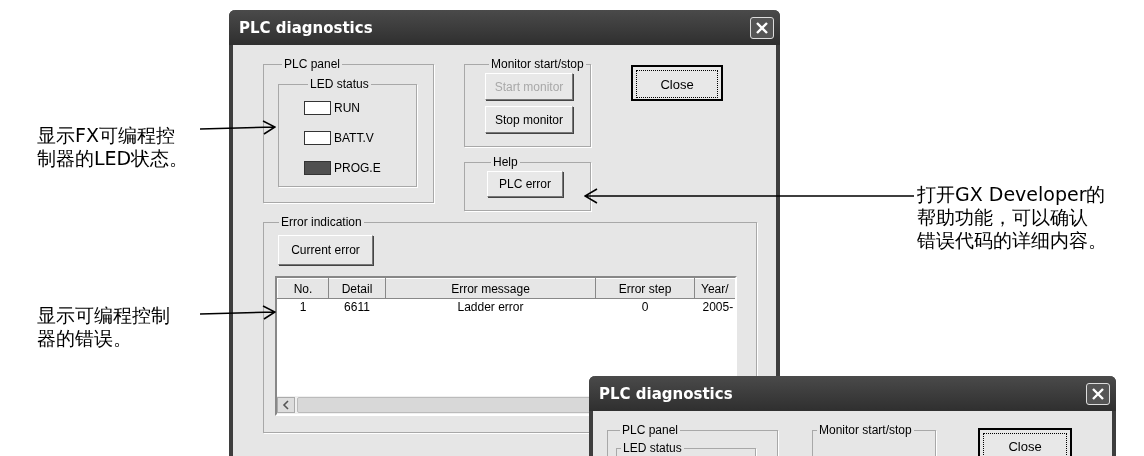  I want to click on led-label: PROG.E, so click(357, 168).